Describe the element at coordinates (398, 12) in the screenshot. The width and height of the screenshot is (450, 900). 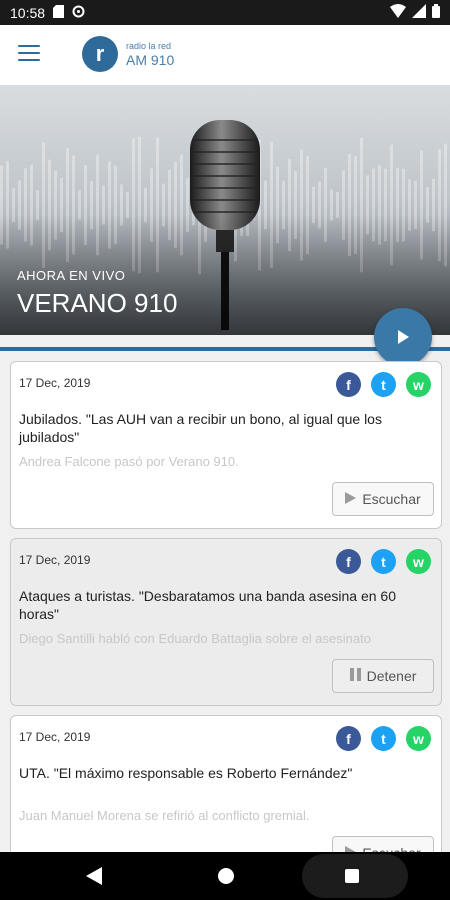
I see `wifi-icon` at that location.